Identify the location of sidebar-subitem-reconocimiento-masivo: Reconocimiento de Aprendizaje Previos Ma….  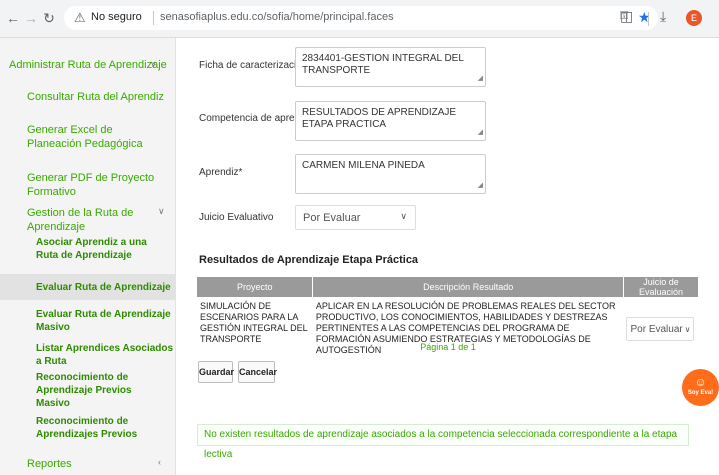
(101, 390).